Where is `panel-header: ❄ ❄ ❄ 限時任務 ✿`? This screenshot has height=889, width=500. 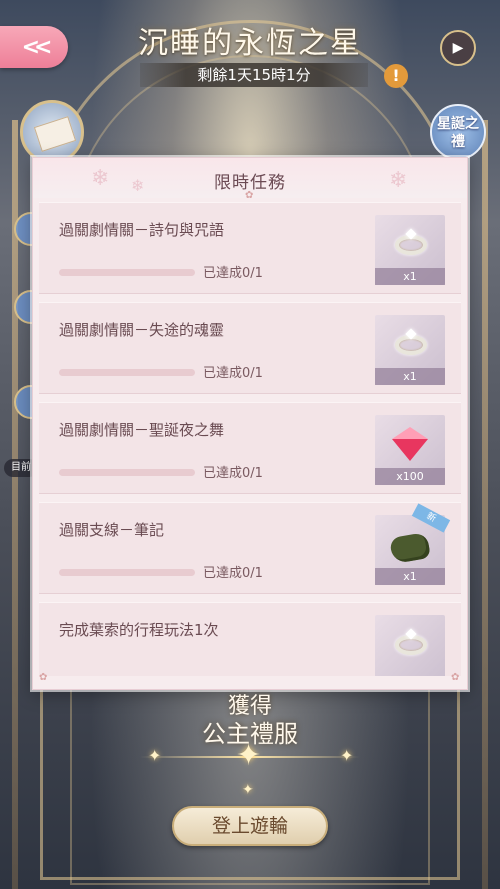 panel-header: ❄ ❄ ❄ 限時任務 ✿ is located at coordinates (250, 179).